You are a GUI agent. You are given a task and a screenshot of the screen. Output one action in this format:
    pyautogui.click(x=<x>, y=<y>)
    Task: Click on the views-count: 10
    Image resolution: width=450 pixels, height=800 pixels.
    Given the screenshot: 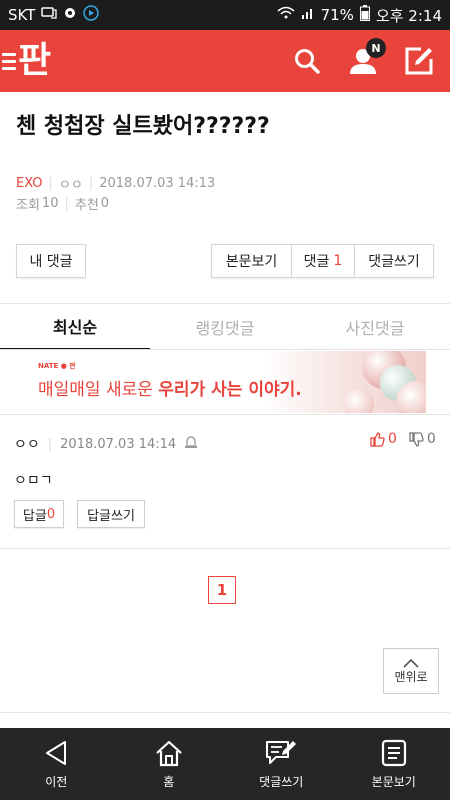 What is the action you would take?
    pyautogui.click(x=50, y=203)
    